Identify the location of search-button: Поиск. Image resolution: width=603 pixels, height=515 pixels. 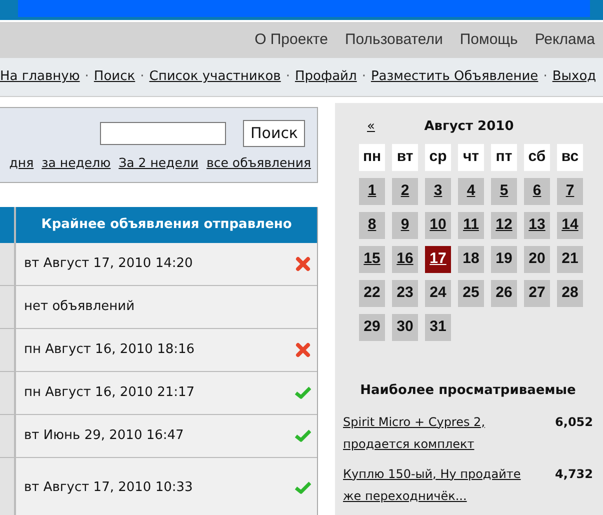
(274, 133).